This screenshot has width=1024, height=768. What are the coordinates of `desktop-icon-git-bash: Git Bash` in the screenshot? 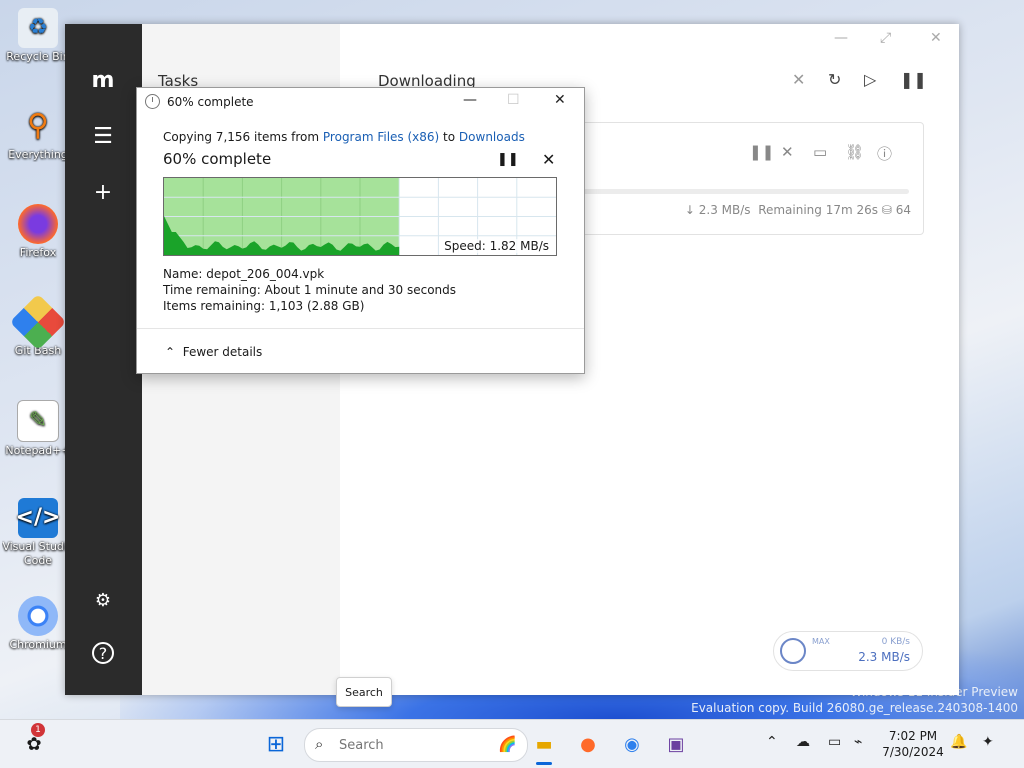 It's located at (38, 325).